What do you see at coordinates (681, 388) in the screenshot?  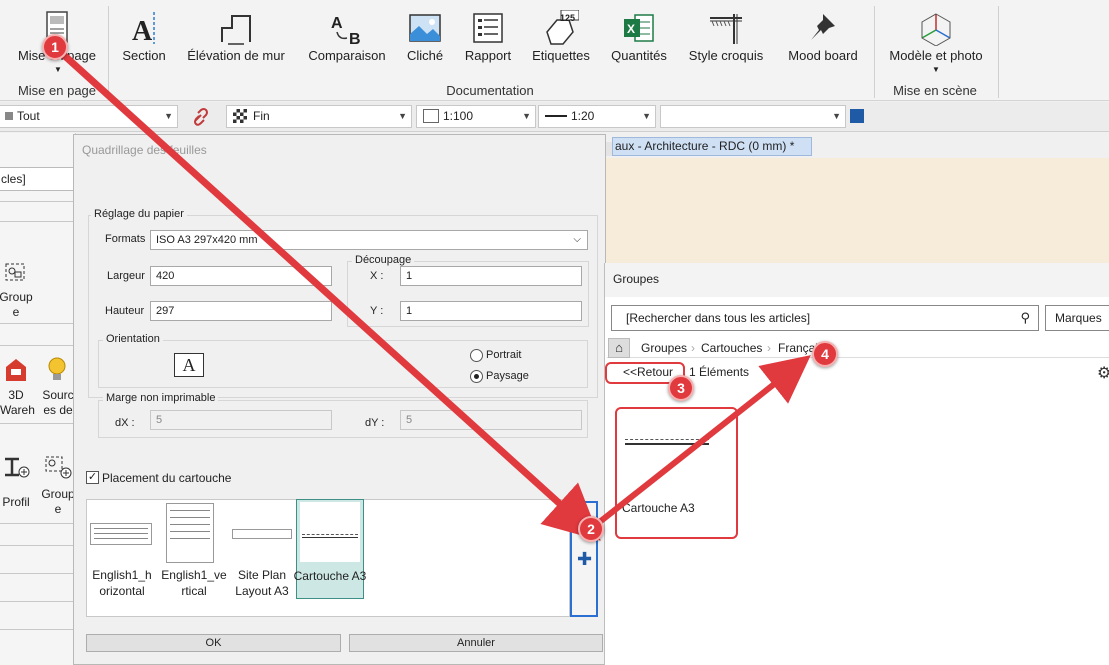 I see `annotation-badge-3: 3` at bounding box center [681, 388].